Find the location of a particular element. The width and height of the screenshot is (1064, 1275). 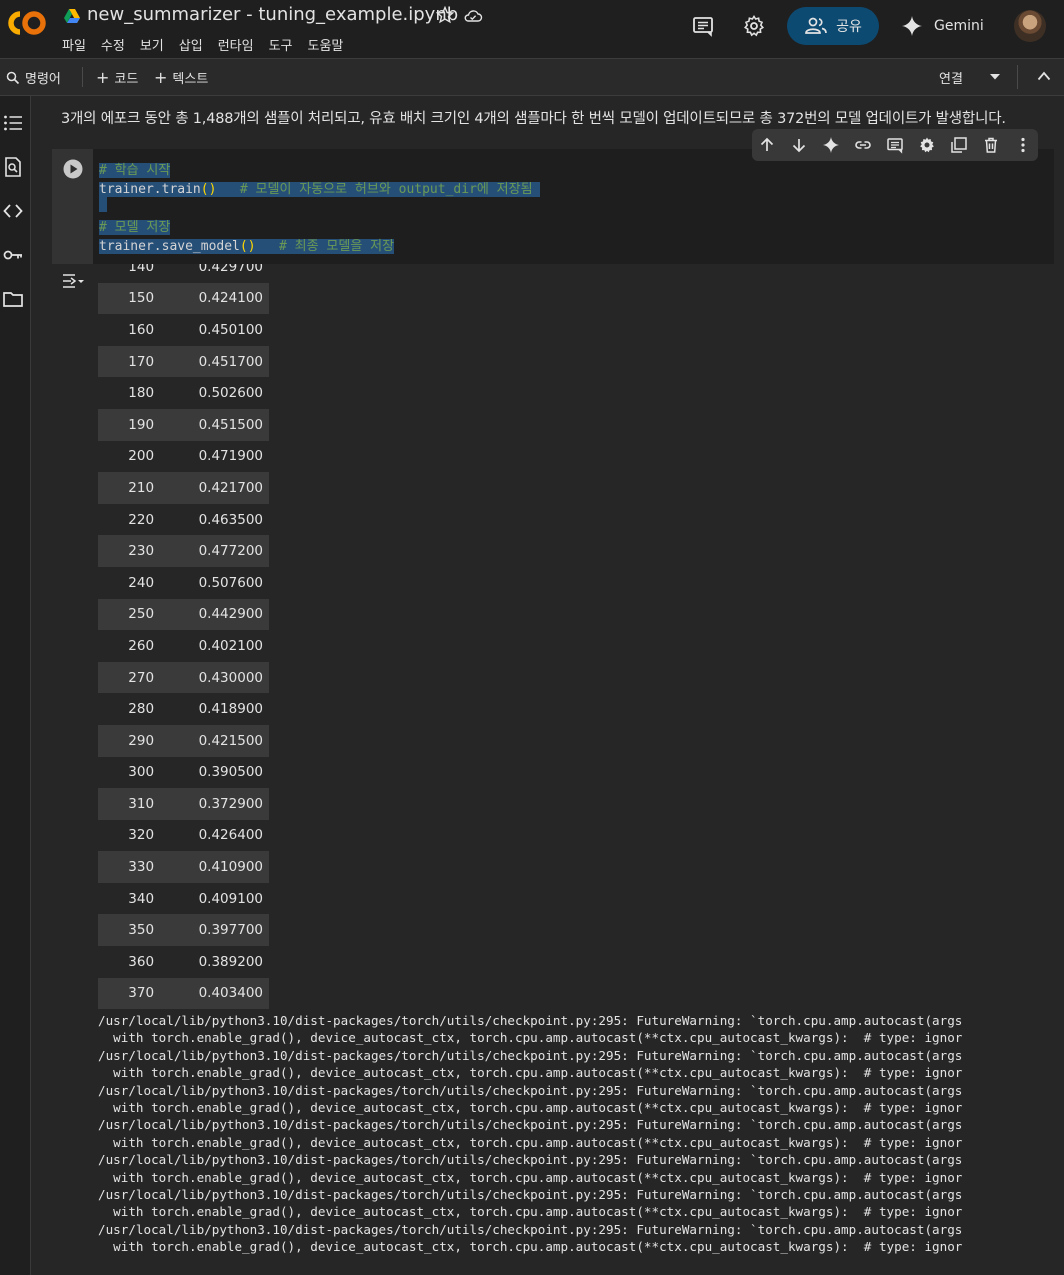

colab-logo-icon is located at coordinates (27, 23).